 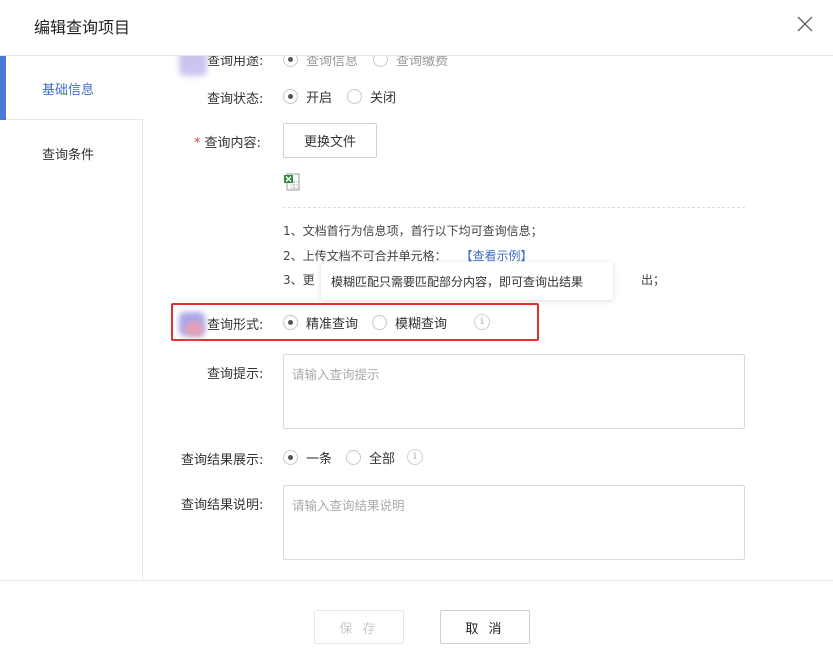 What do you see at coordinates (235, 374) in the screenshot?
I see `hint-label: 查询提示:` at bounding box center [235, 374].